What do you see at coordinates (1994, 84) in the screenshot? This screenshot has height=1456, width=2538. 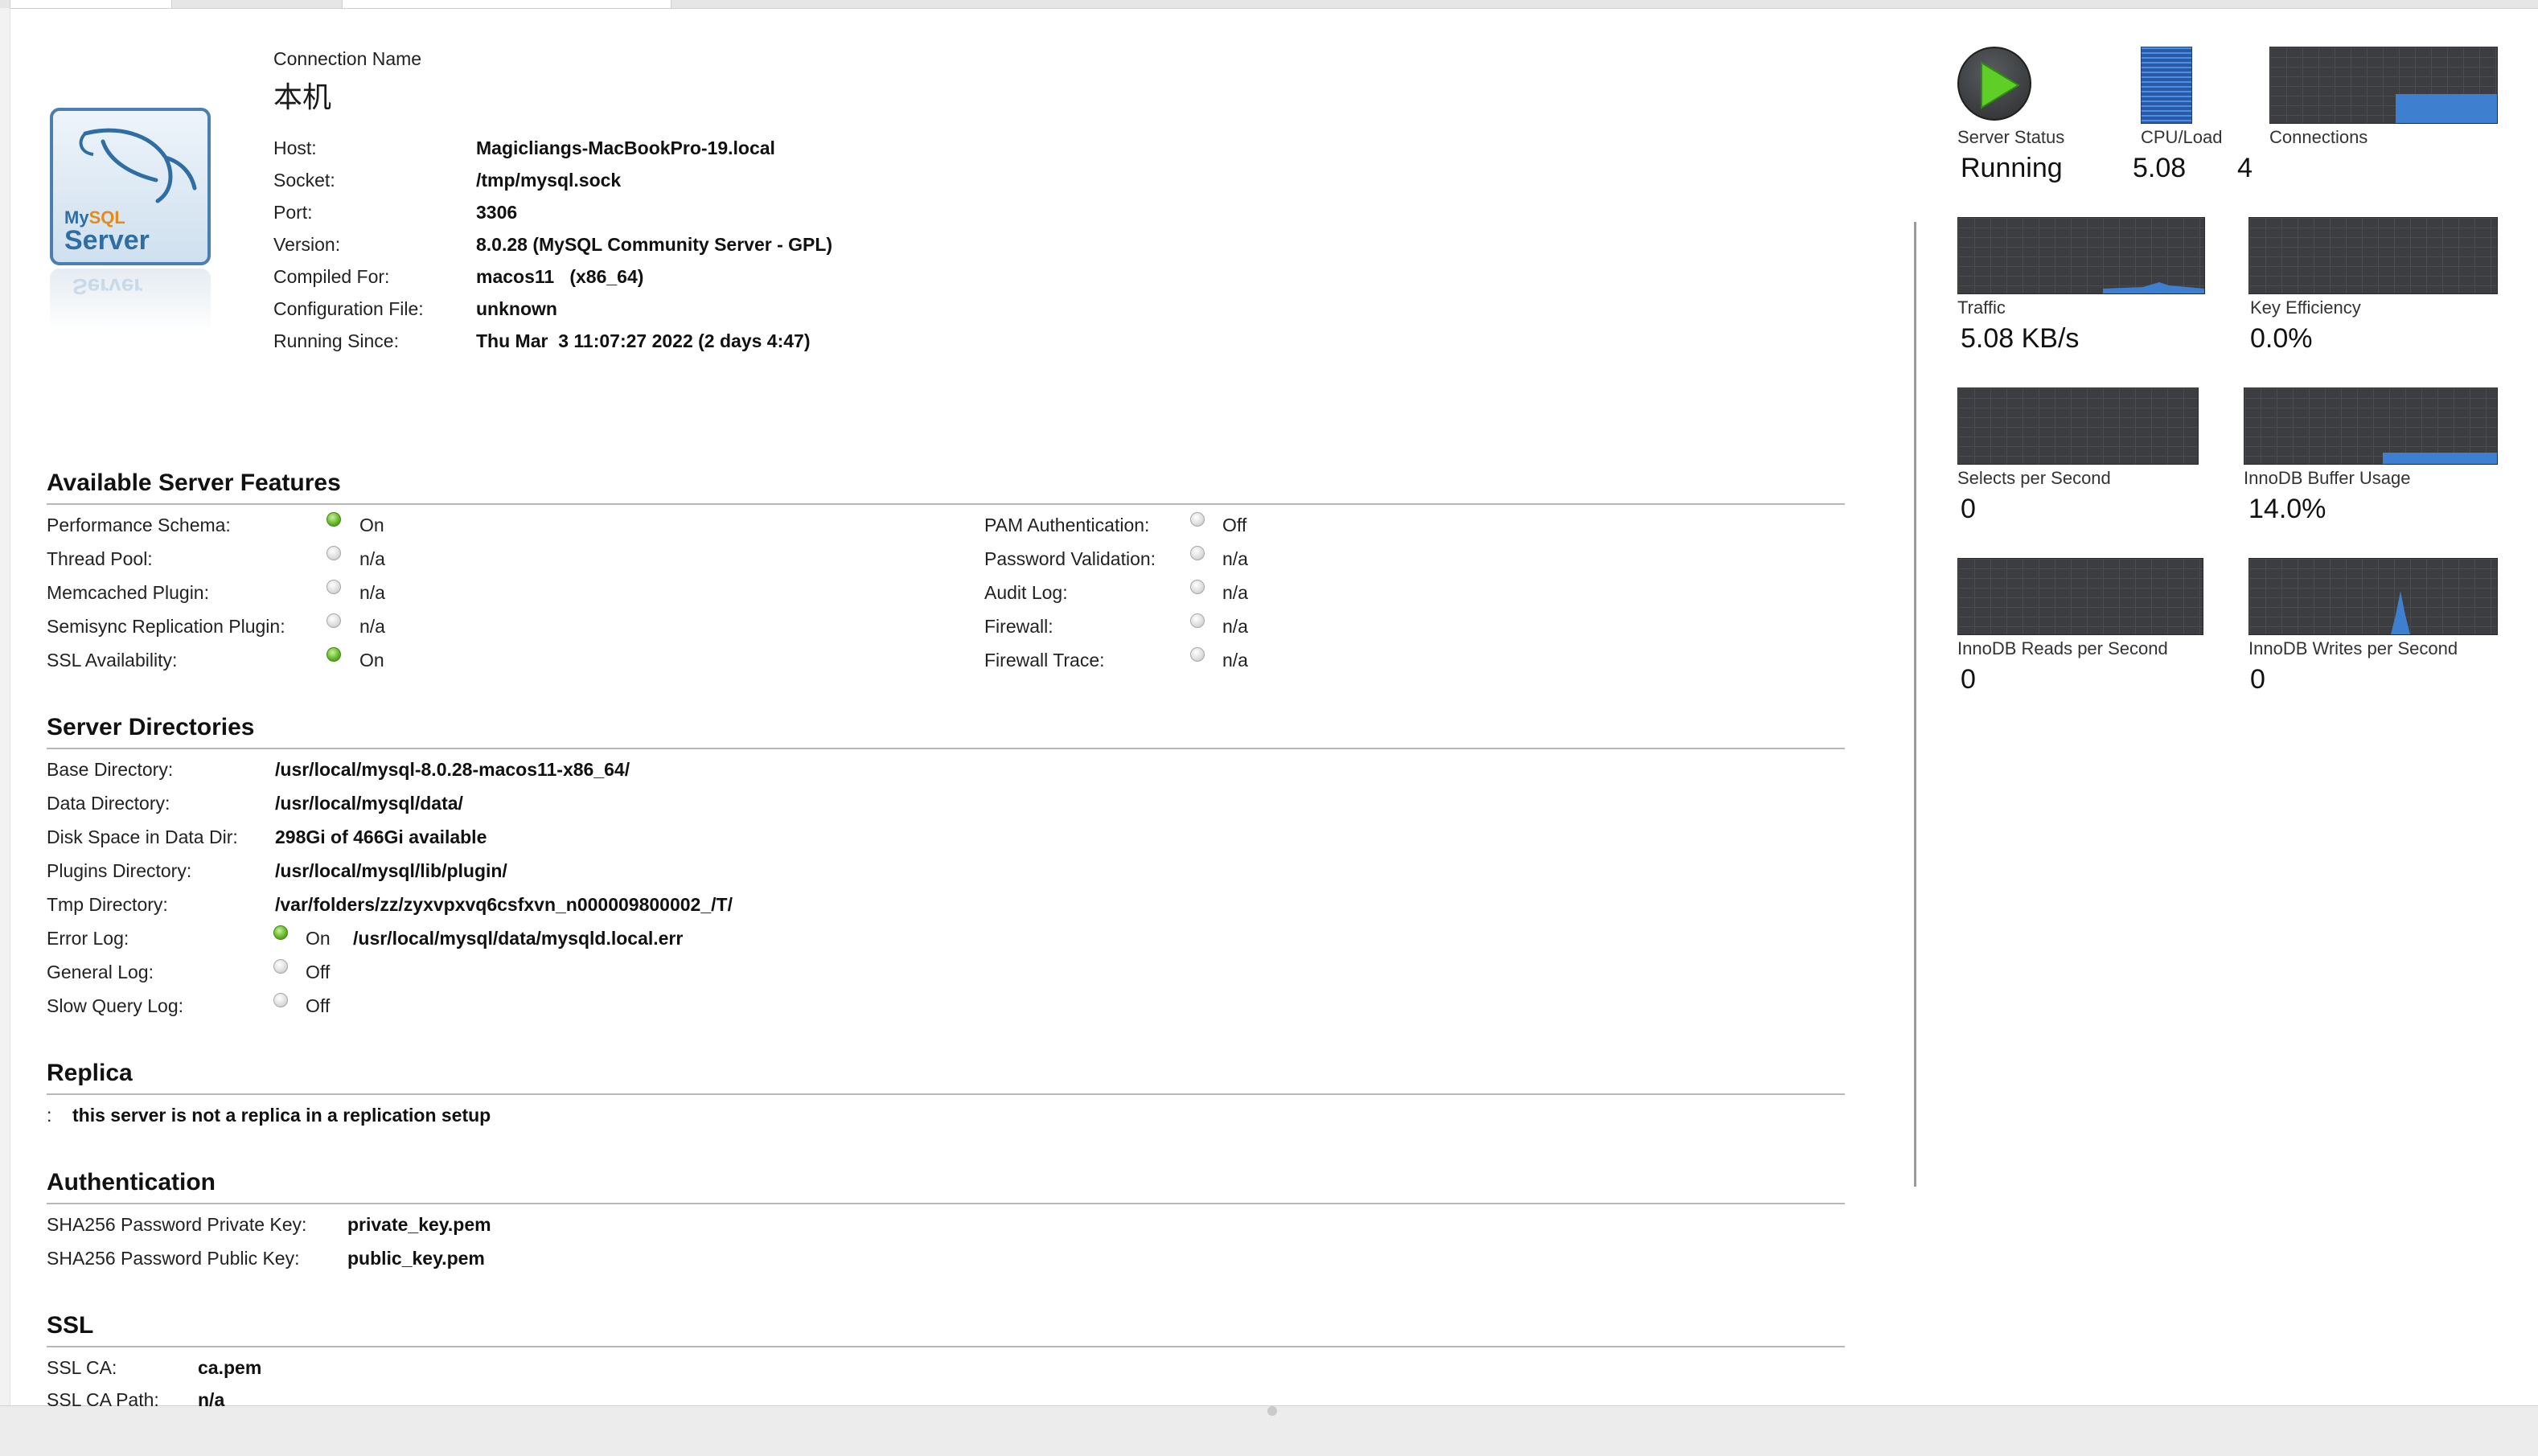 I see `server-status-indicator` at bounding box center [1994, 84].